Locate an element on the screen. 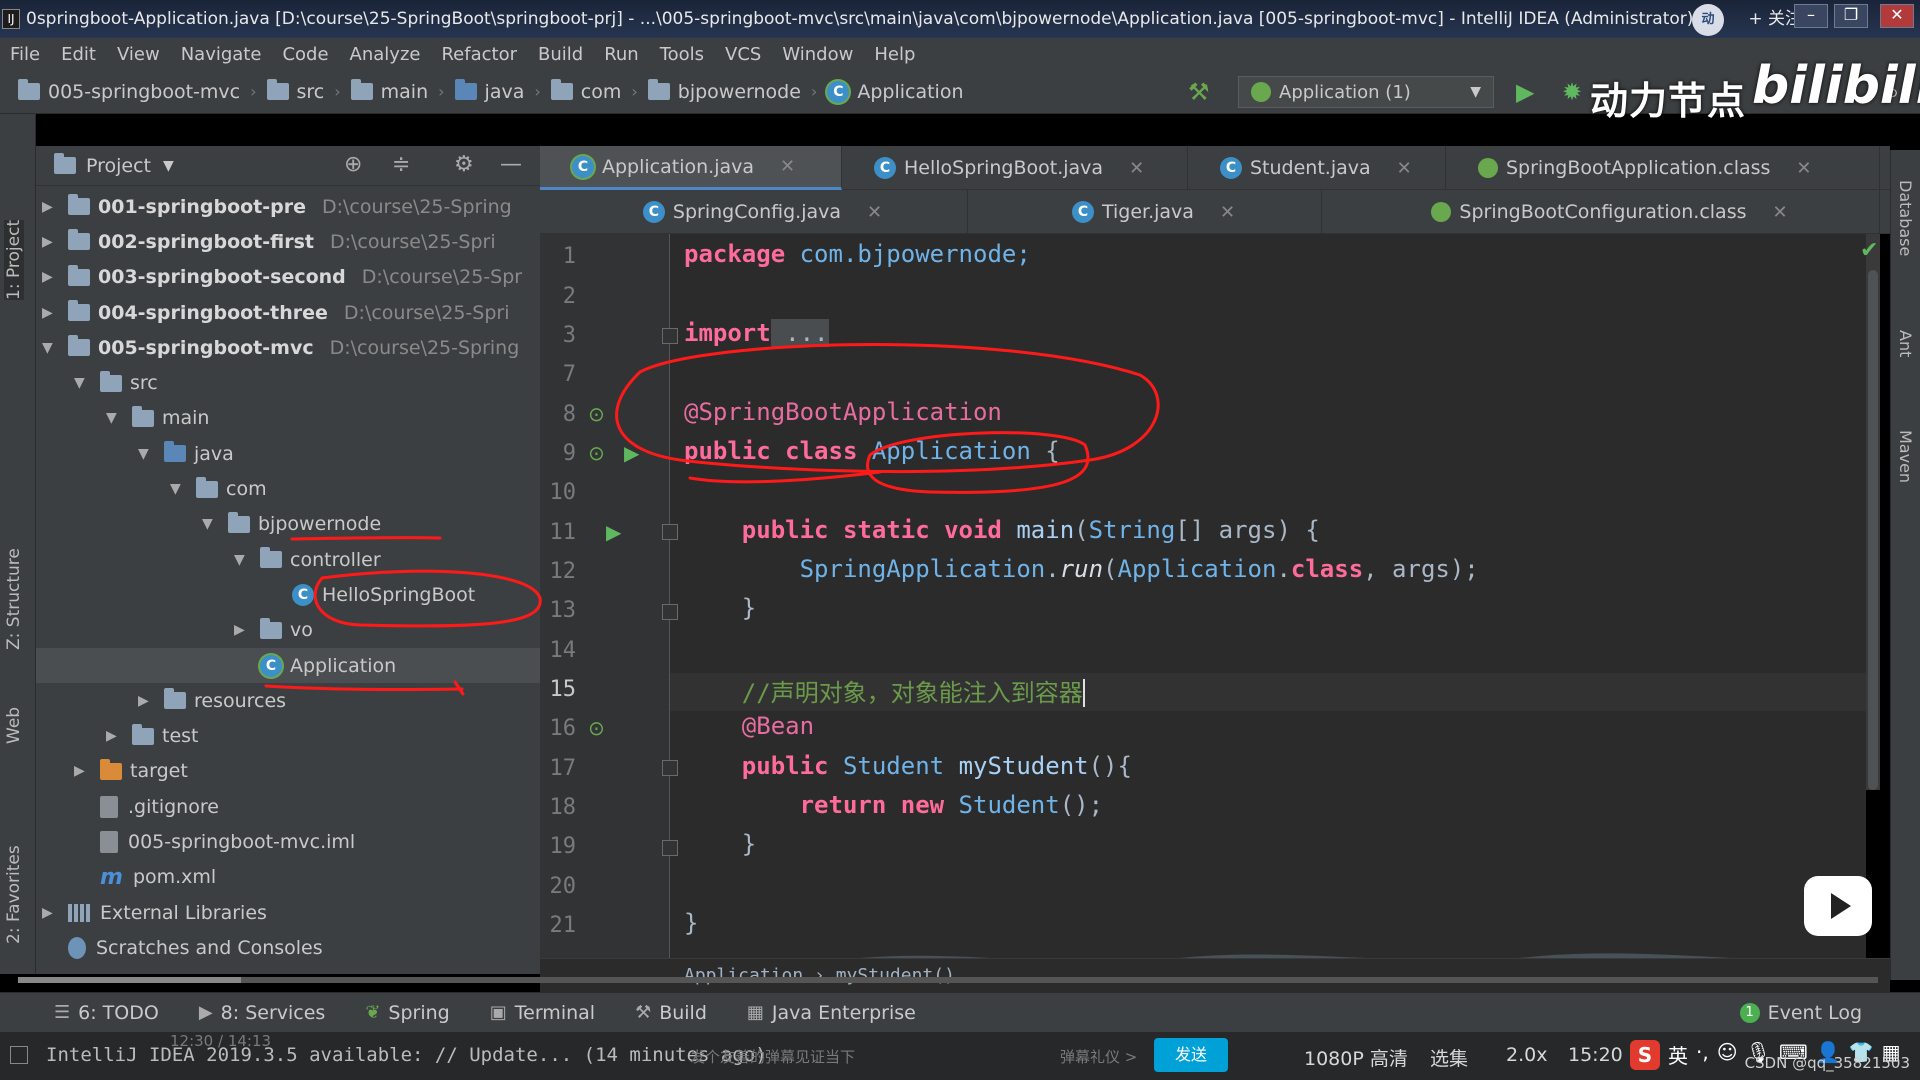 The height and width of the screenshot is (1080, 1920). tool-tab-structure: Z: Structure is located at coordinates (14, 599).